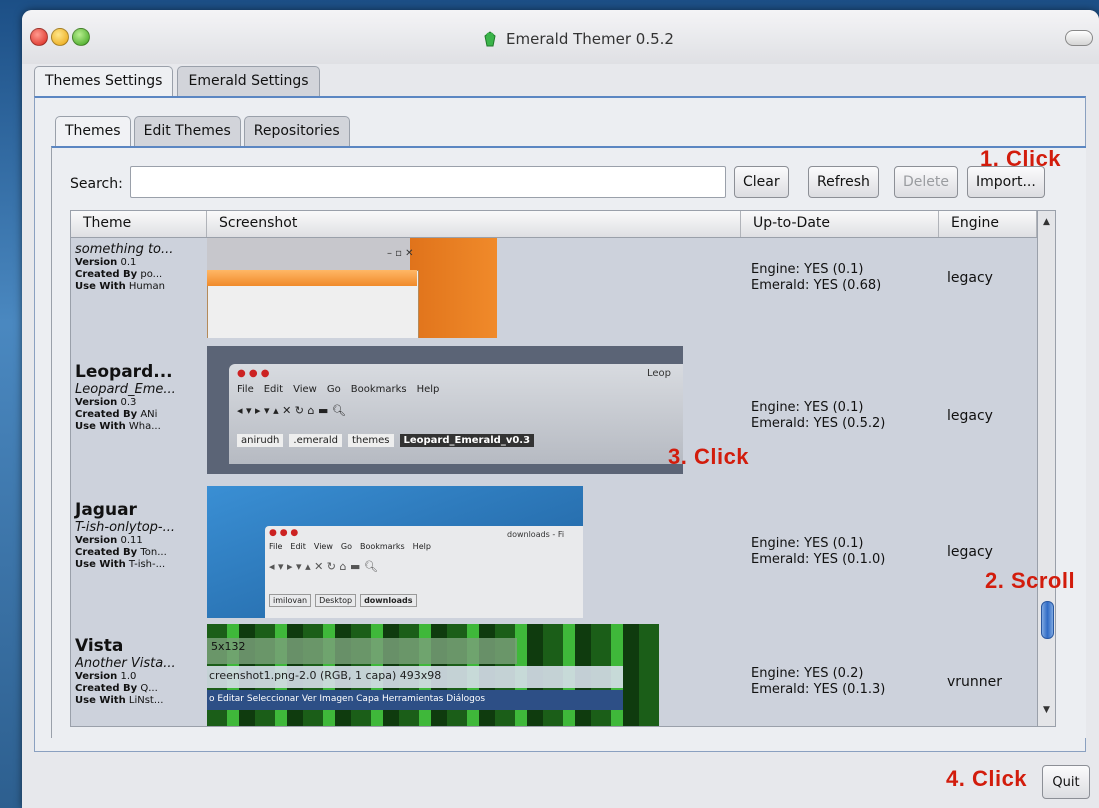 The width and height of the screenshot is (1099, 808). Describe the element at coordinates (428, 182) in the screenshot. I see `search-input` at that location.